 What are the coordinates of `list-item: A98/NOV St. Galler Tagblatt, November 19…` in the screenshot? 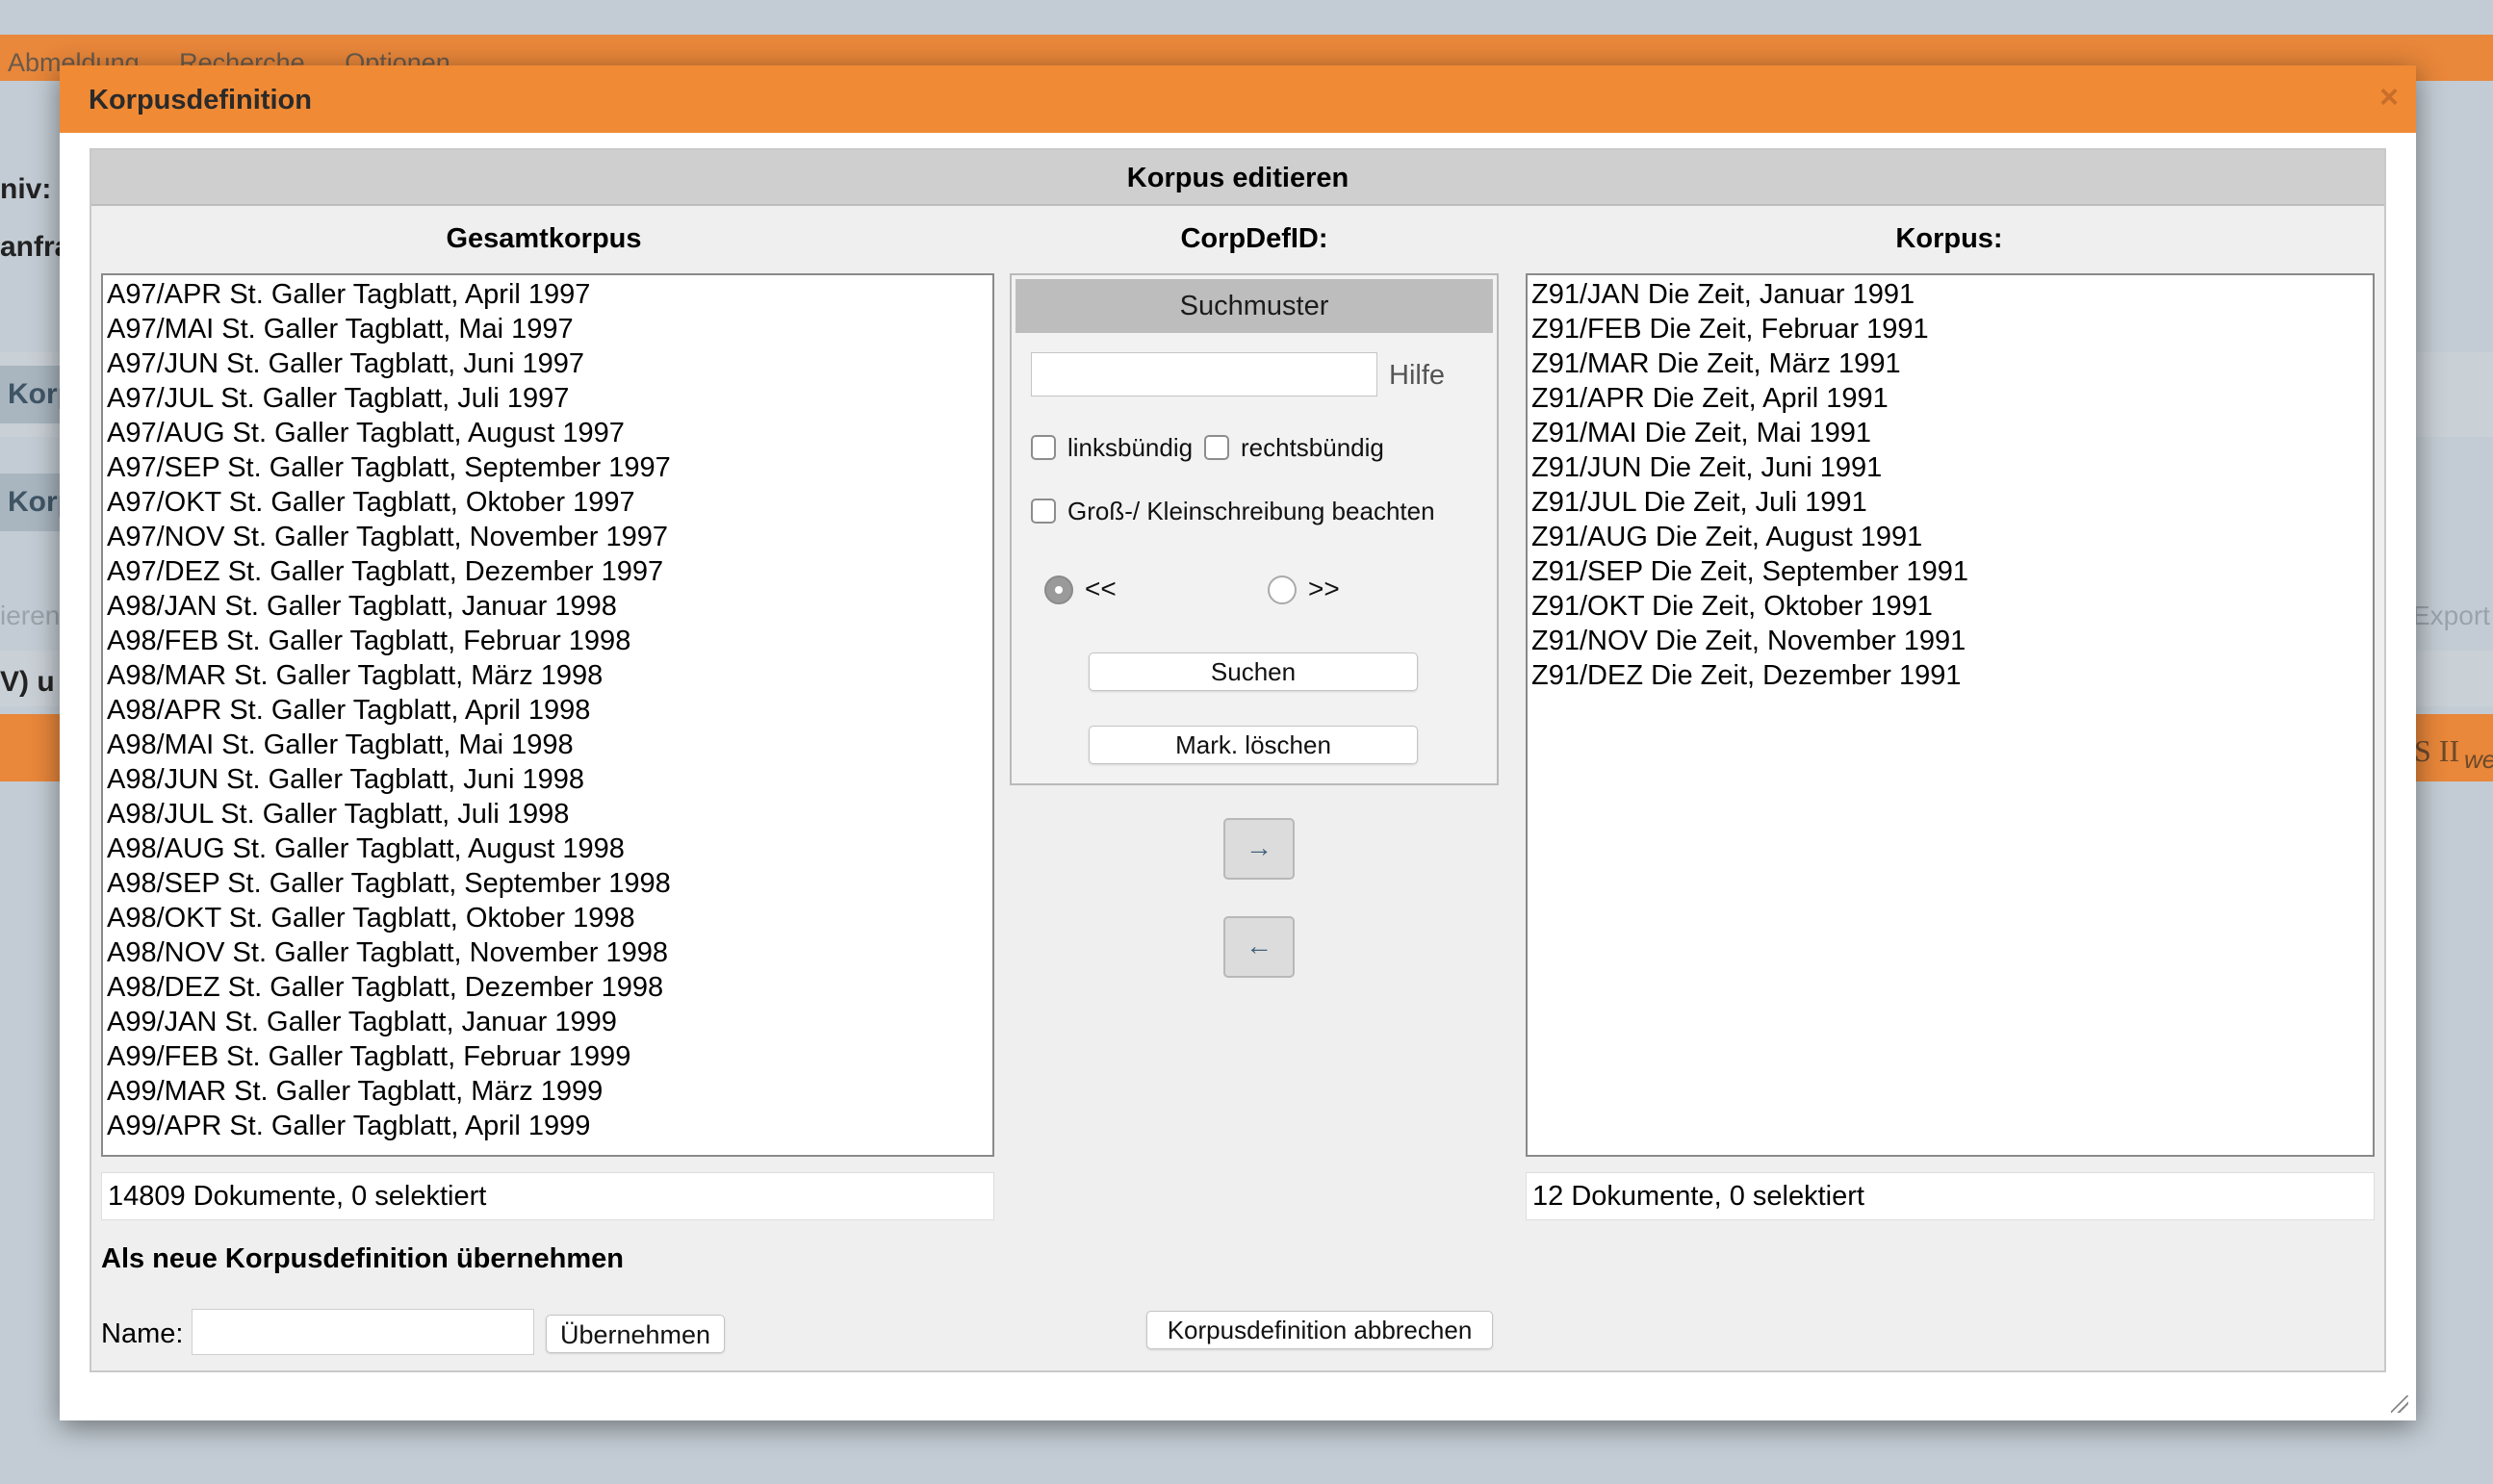 It's located at (549, 953).